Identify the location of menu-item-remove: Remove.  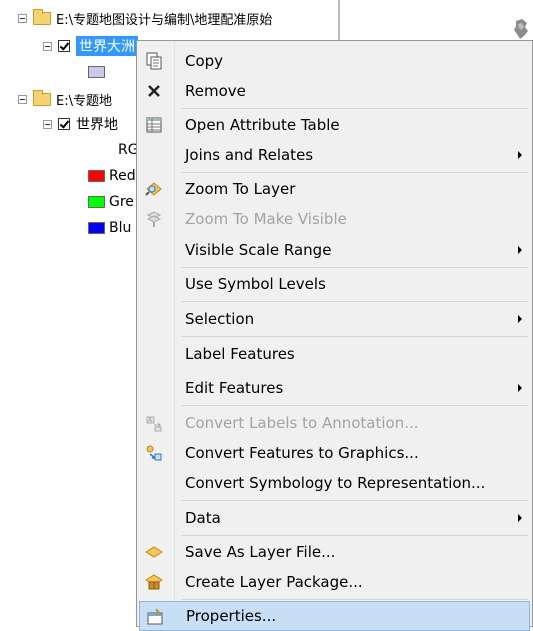
(334, 91).